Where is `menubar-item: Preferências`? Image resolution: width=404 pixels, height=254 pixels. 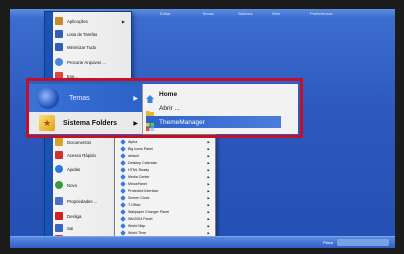
menubar-item: Preferências is located at coordinates (321, 13).